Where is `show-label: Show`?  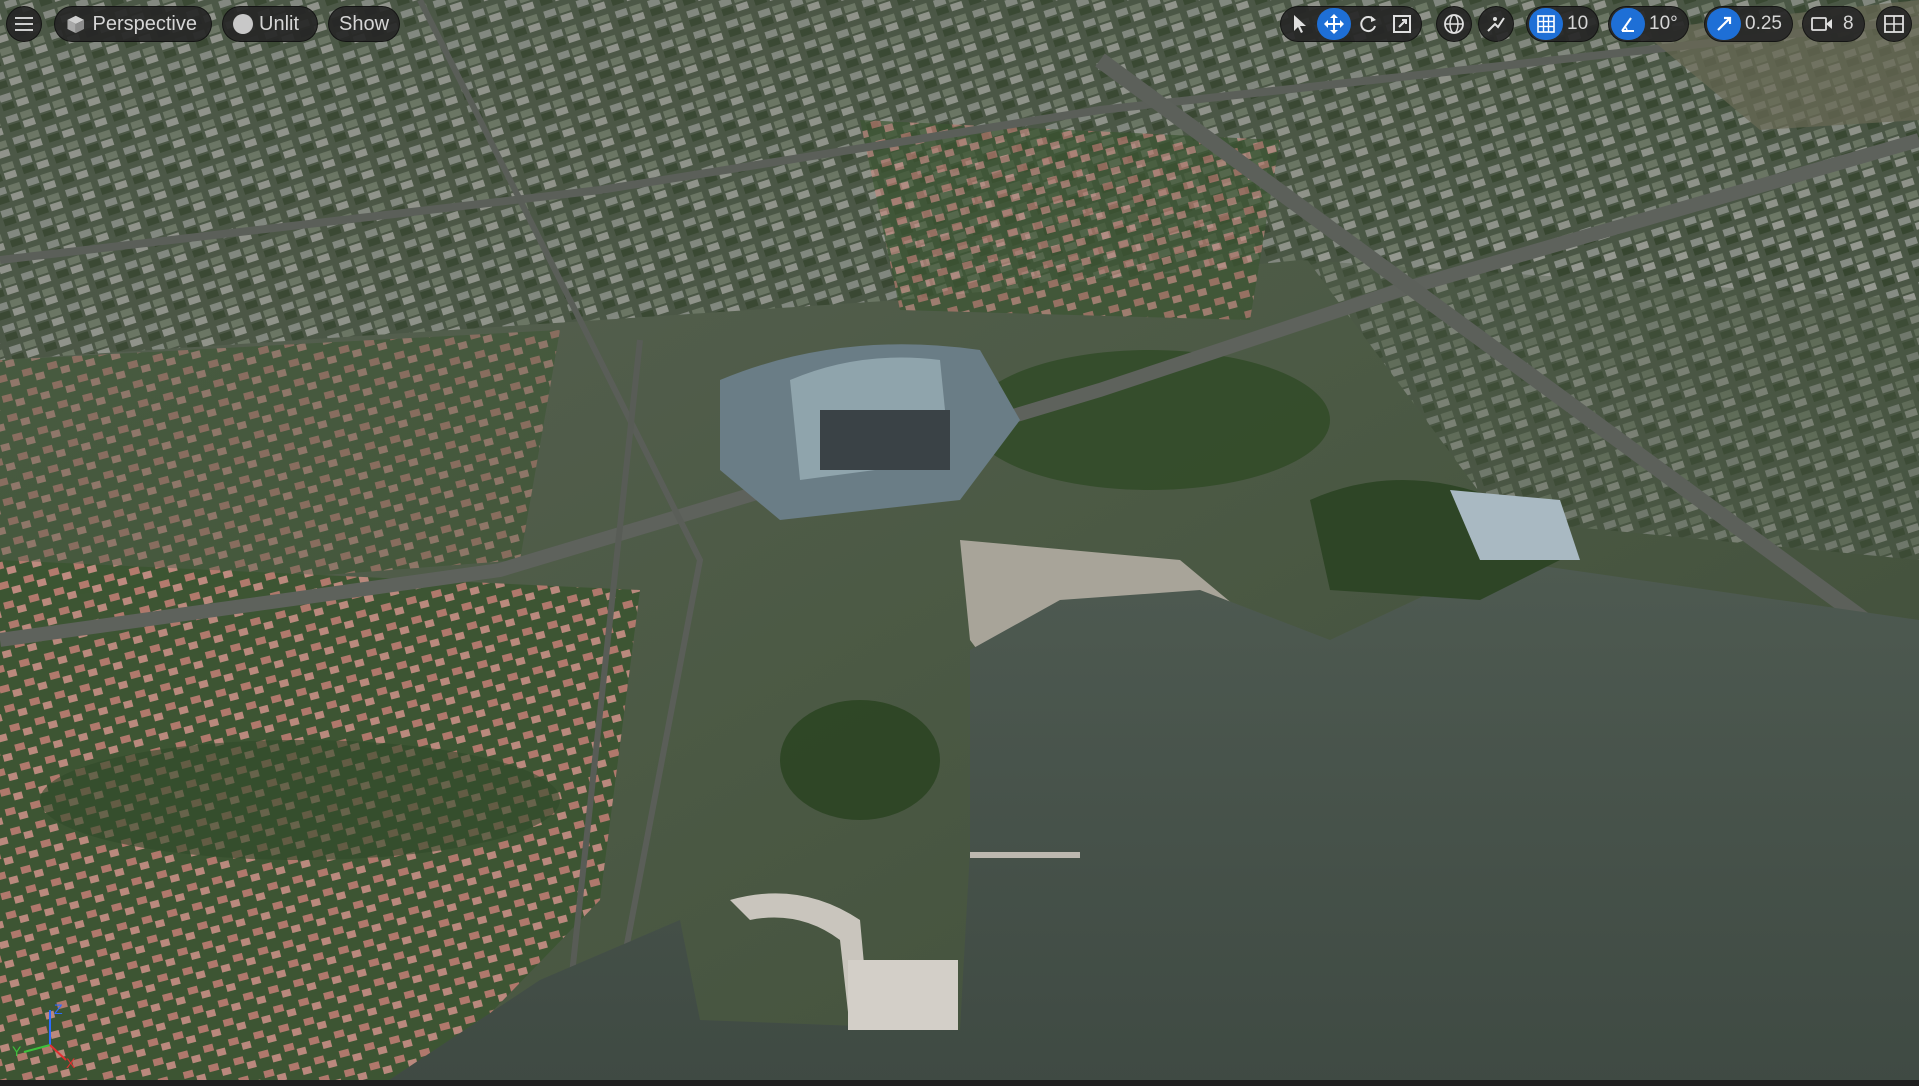 show-label: Show is located at coordinates (364, 23).